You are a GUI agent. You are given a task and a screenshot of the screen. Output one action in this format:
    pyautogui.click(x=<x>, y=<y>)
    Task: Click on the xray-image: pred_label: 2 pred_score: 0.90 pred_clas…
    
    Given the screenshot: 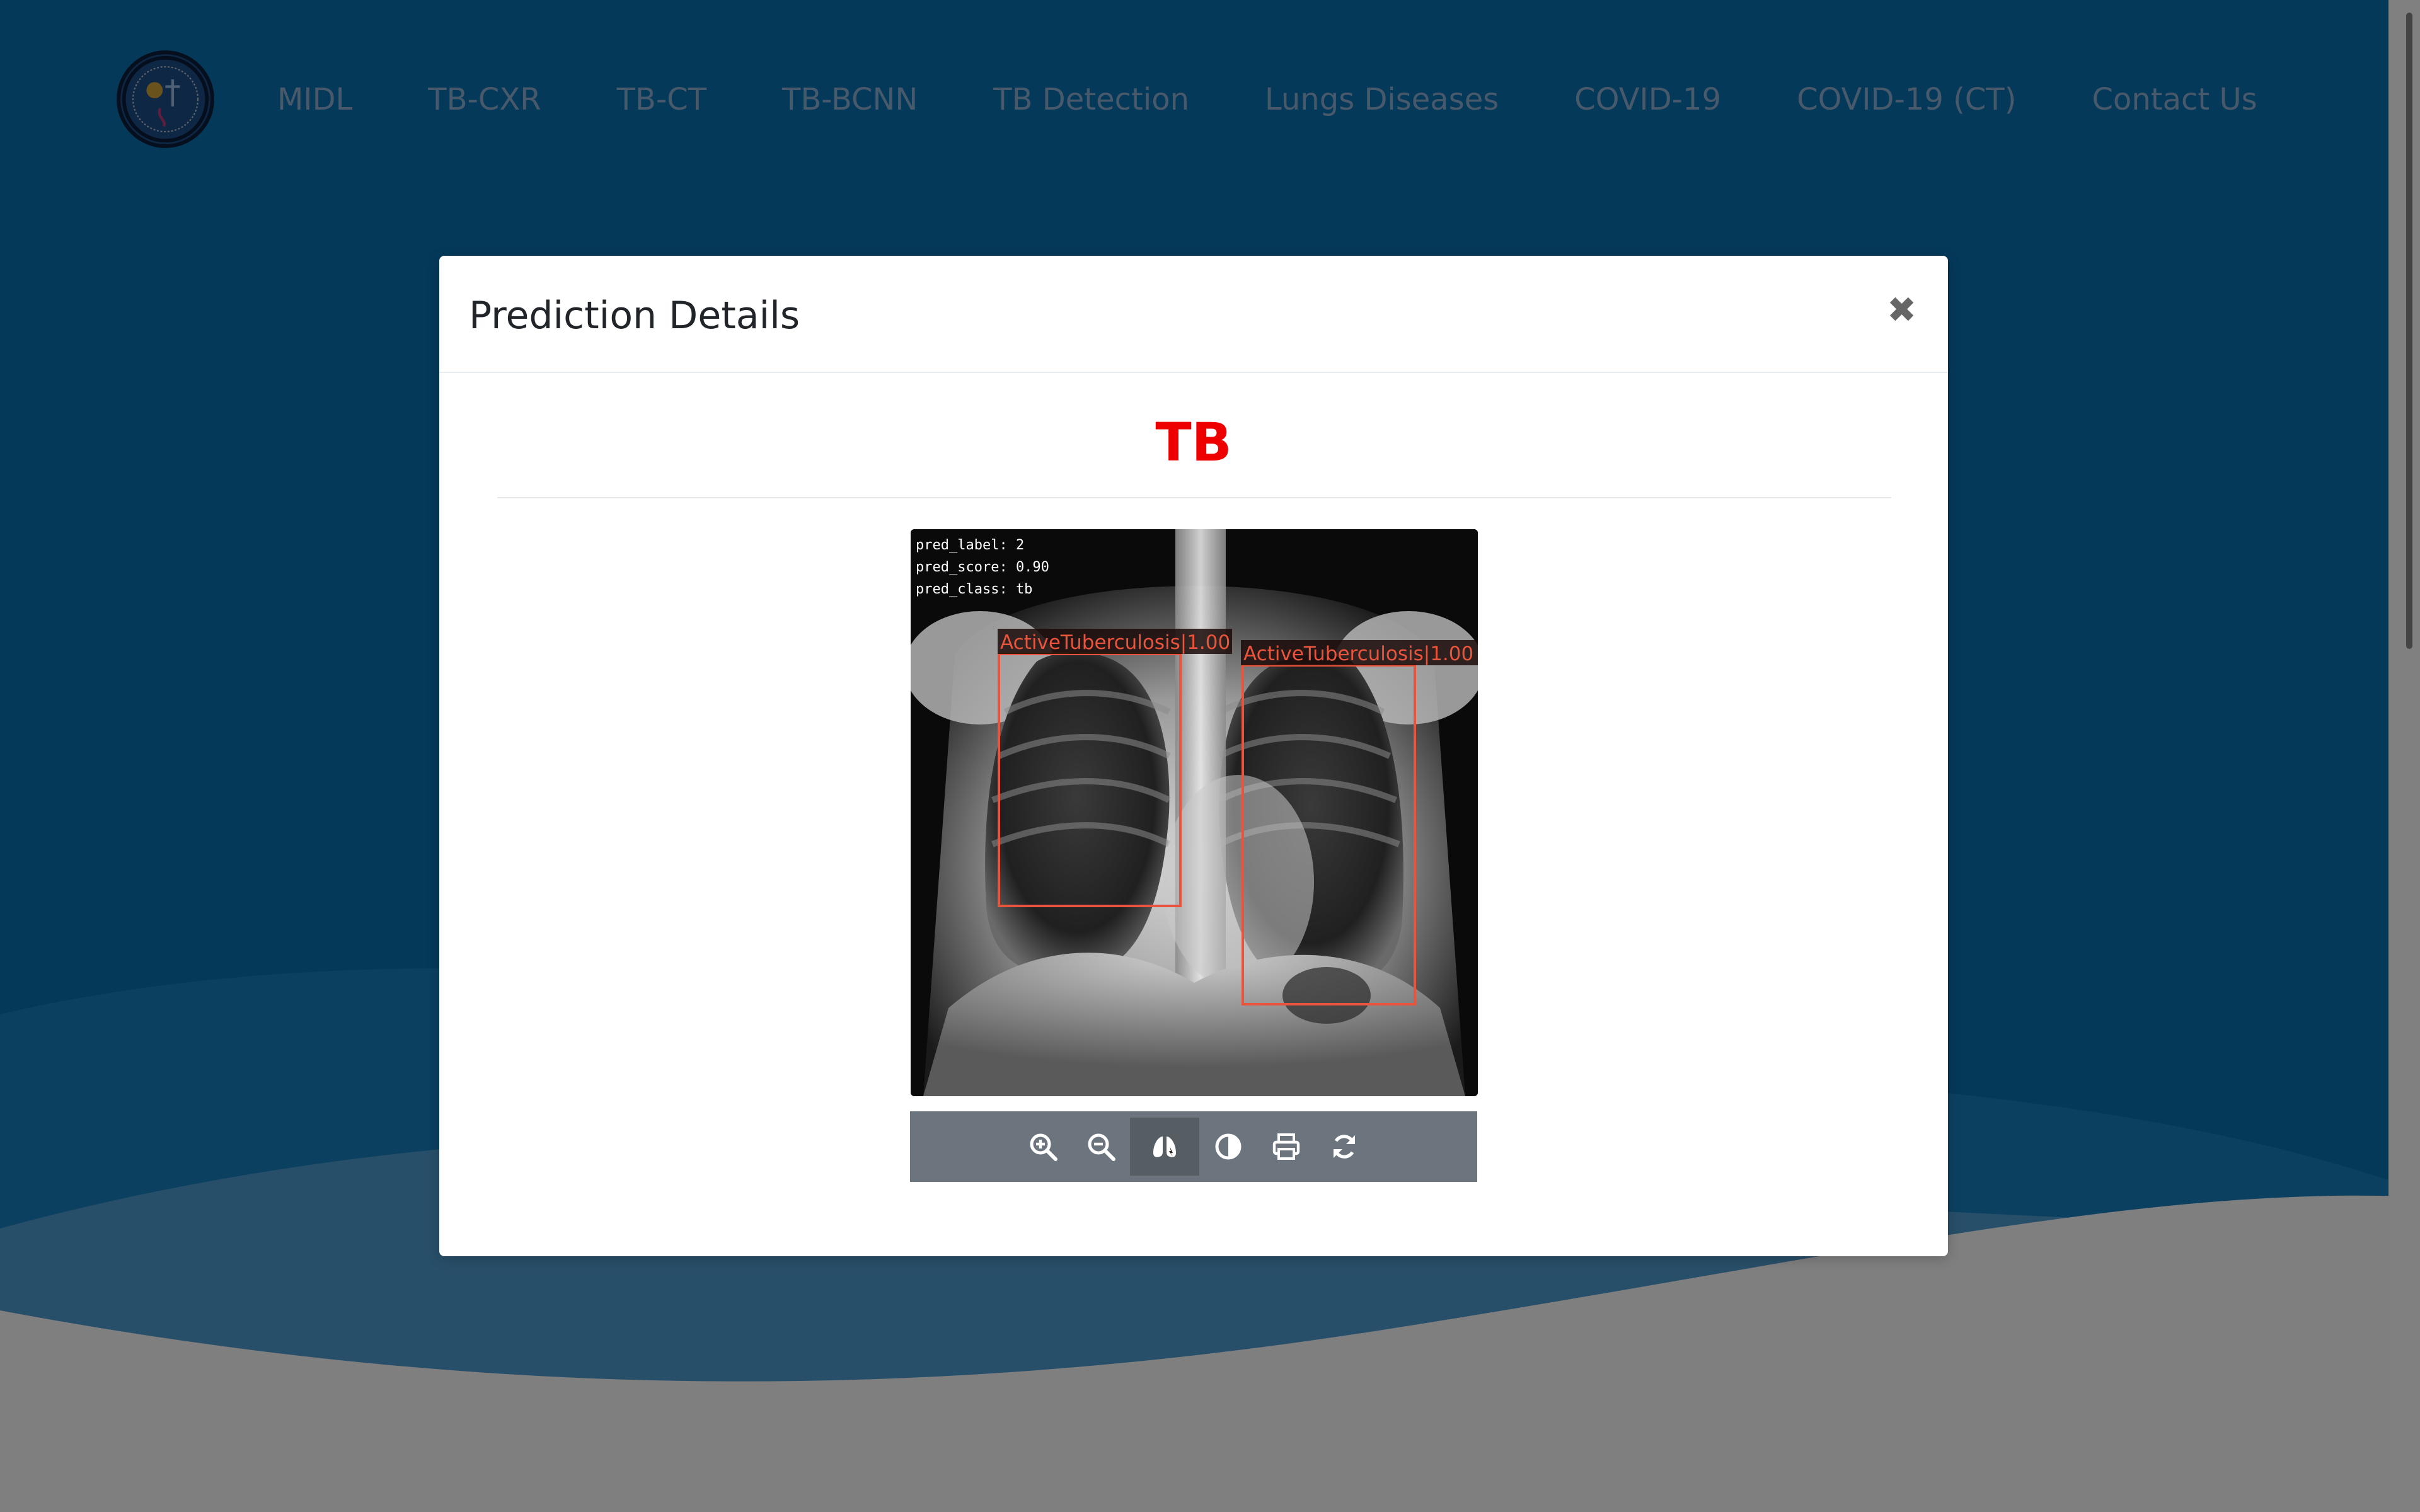 What is the action you would take?
    pyautogui.click(x=1194, y=812)
    